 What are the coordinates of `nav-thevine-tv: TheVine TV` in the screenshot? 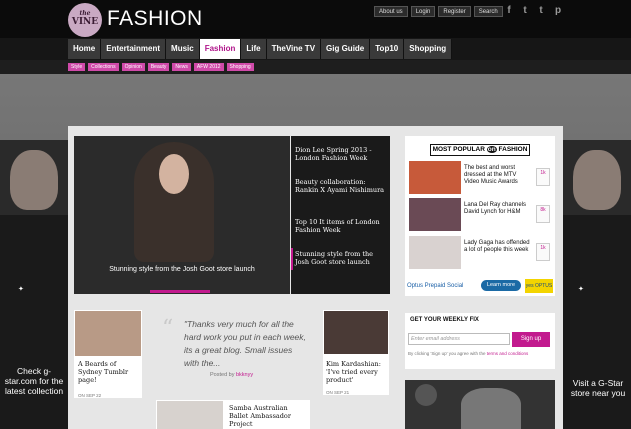 It's located at (294, 49).